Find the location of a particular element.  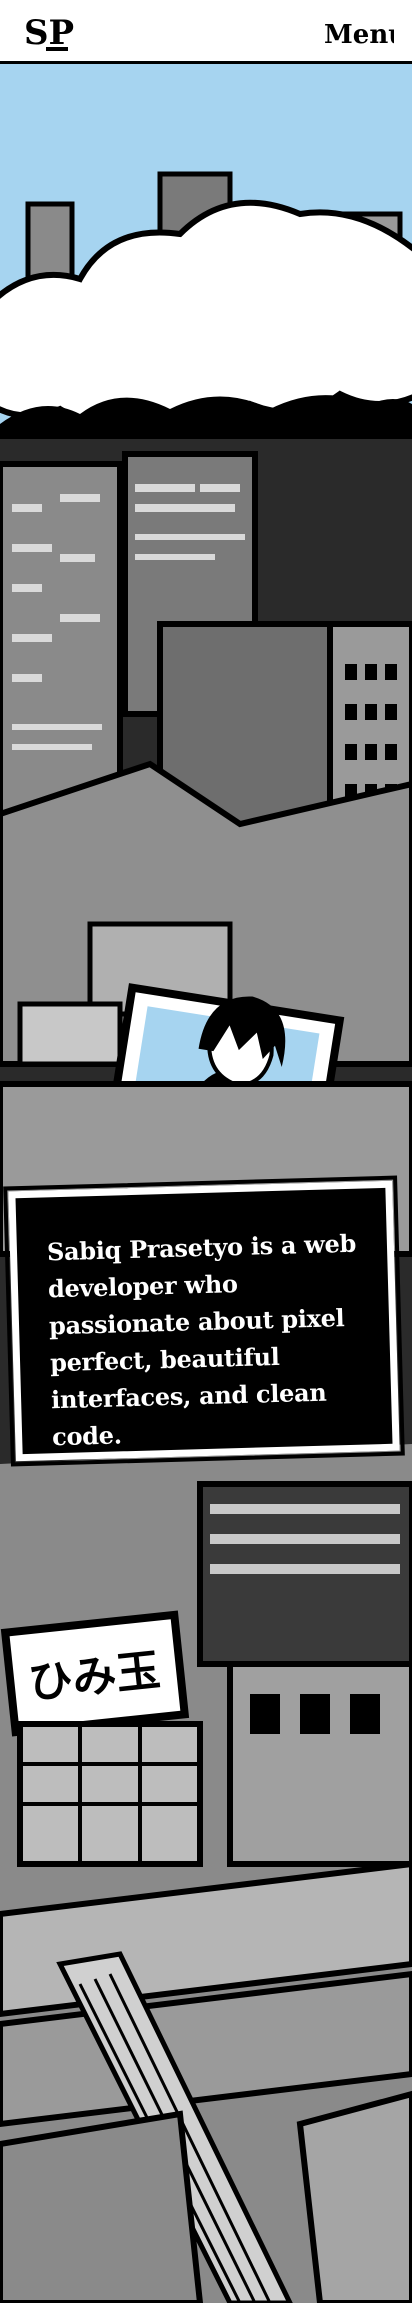

logo: SP is located at coordinates (48, 32).